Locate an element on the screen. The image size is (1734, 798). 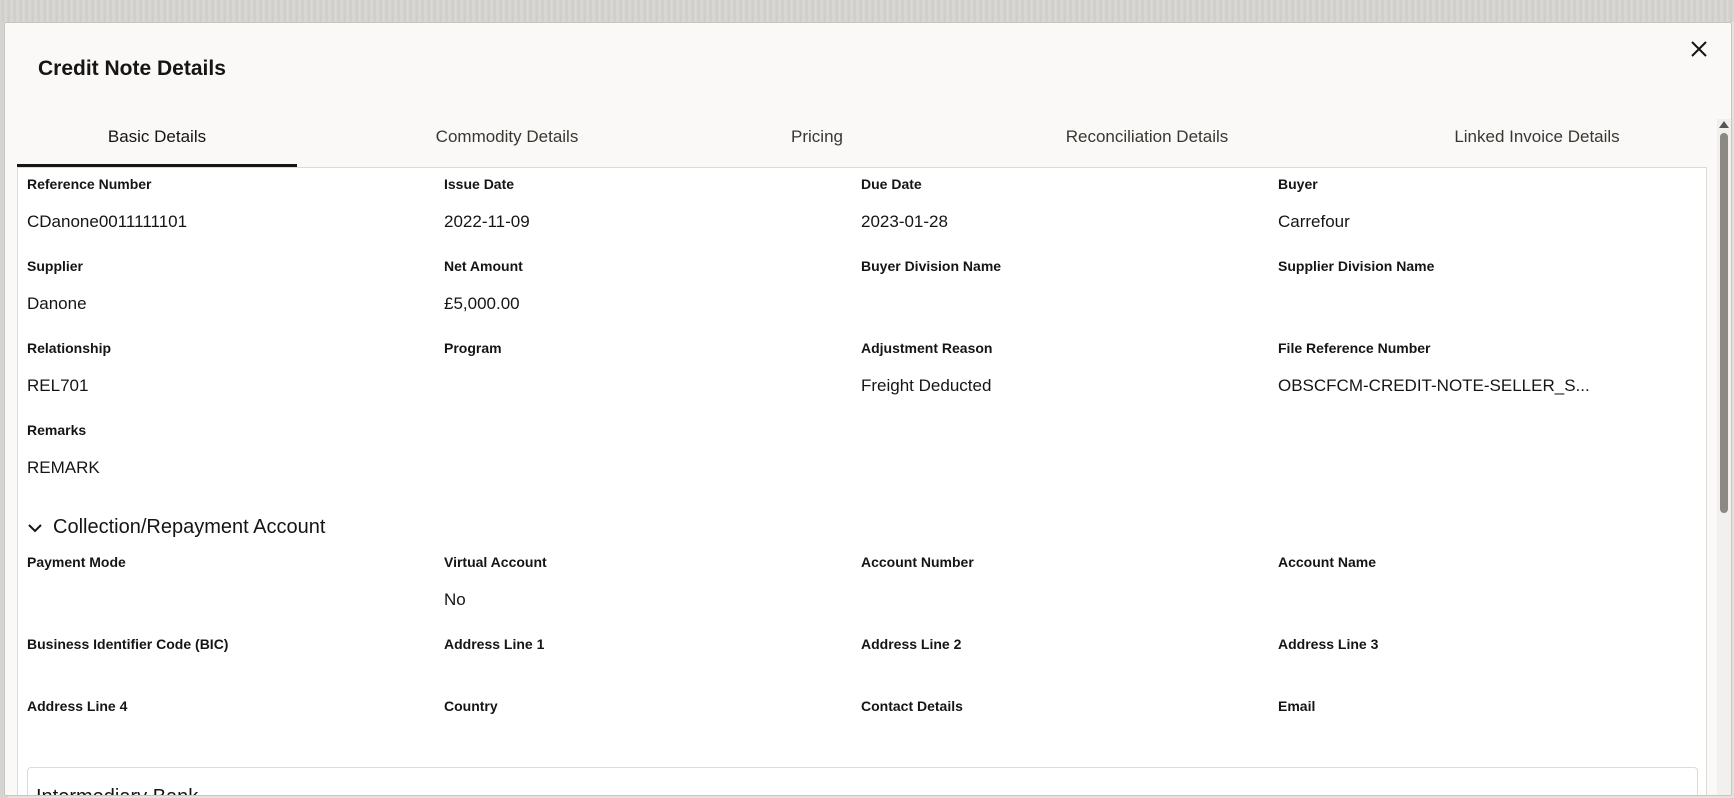
field-label: Supplier is located at coordinates (55, 266).